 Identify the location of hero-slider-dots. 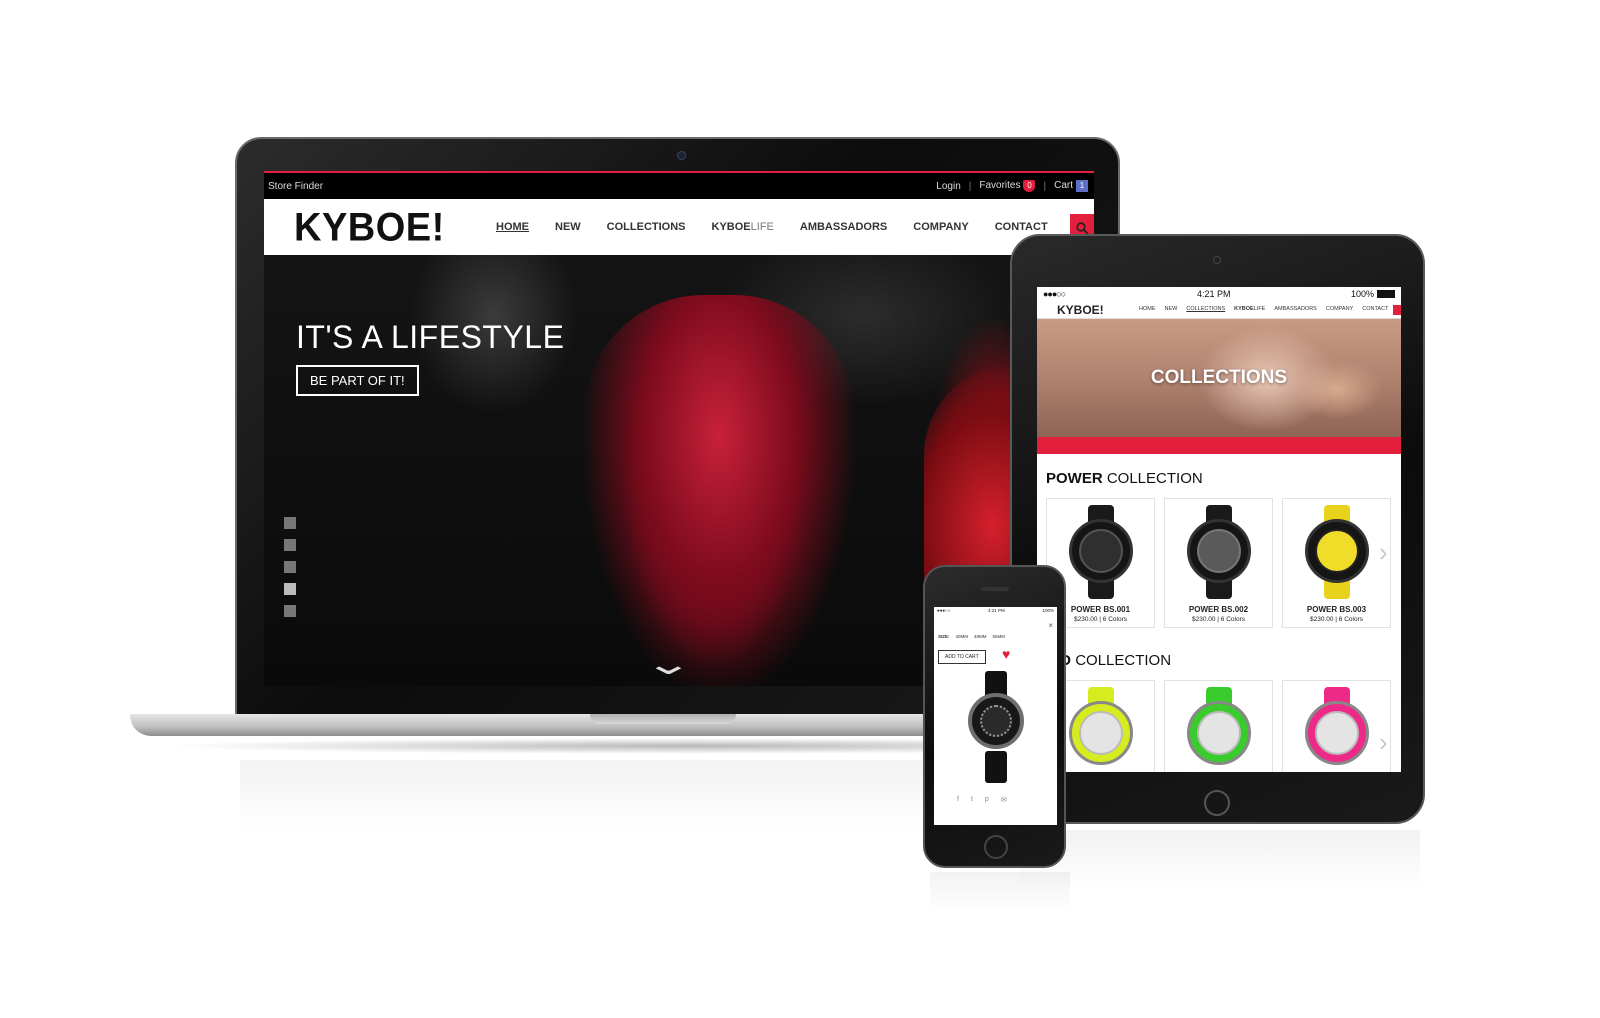
(290, 567).